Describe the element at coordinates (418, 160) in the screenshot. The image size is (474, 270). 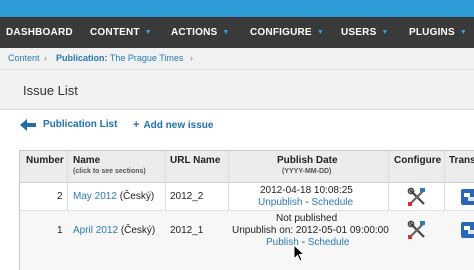
I see `col-configure: Configure` at that location.